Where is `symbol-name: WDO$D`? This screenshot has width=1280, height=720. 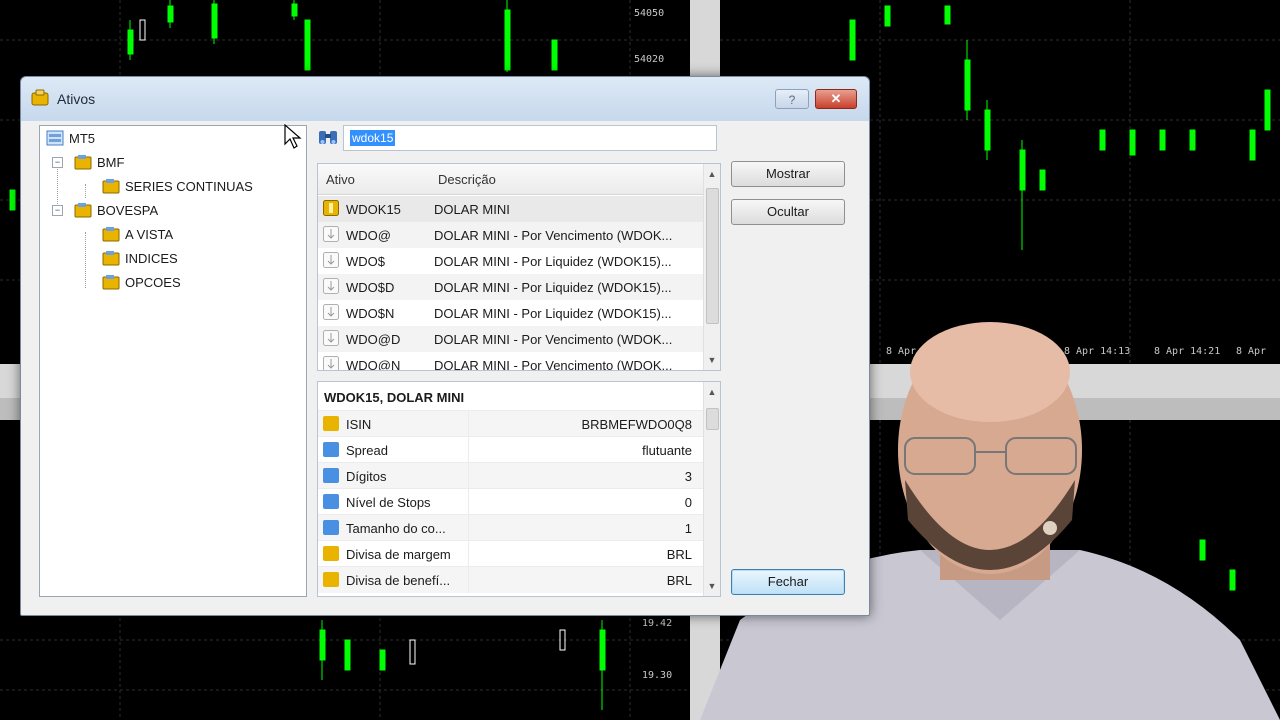
symbol-name: WDO$D is located at coordinates (370, 287).